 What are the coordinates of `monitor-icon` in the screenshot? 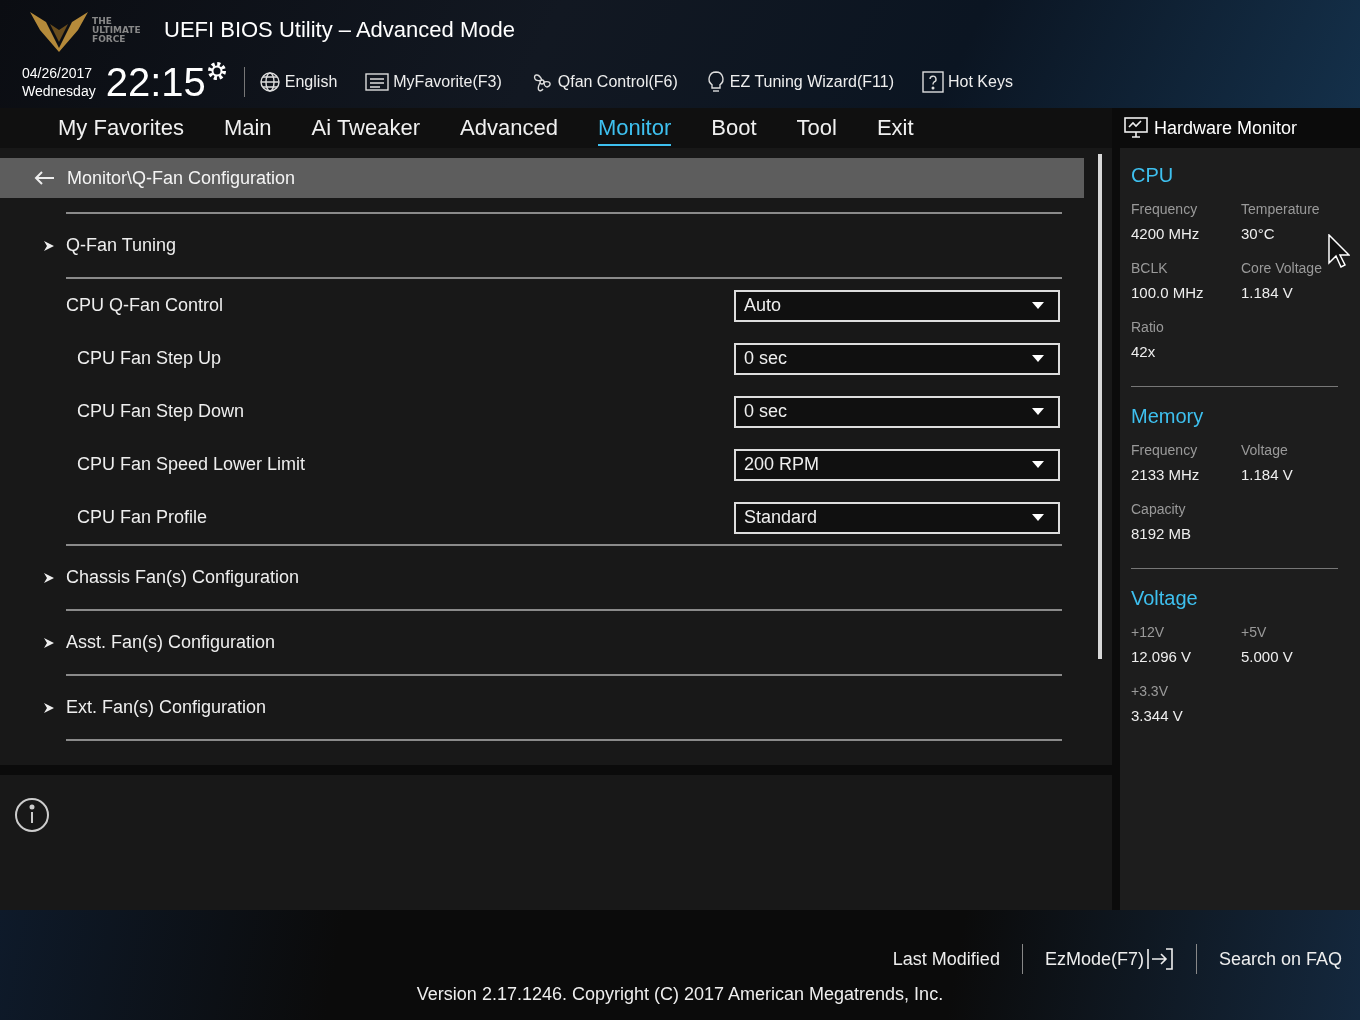 It's located at (1136, 128).